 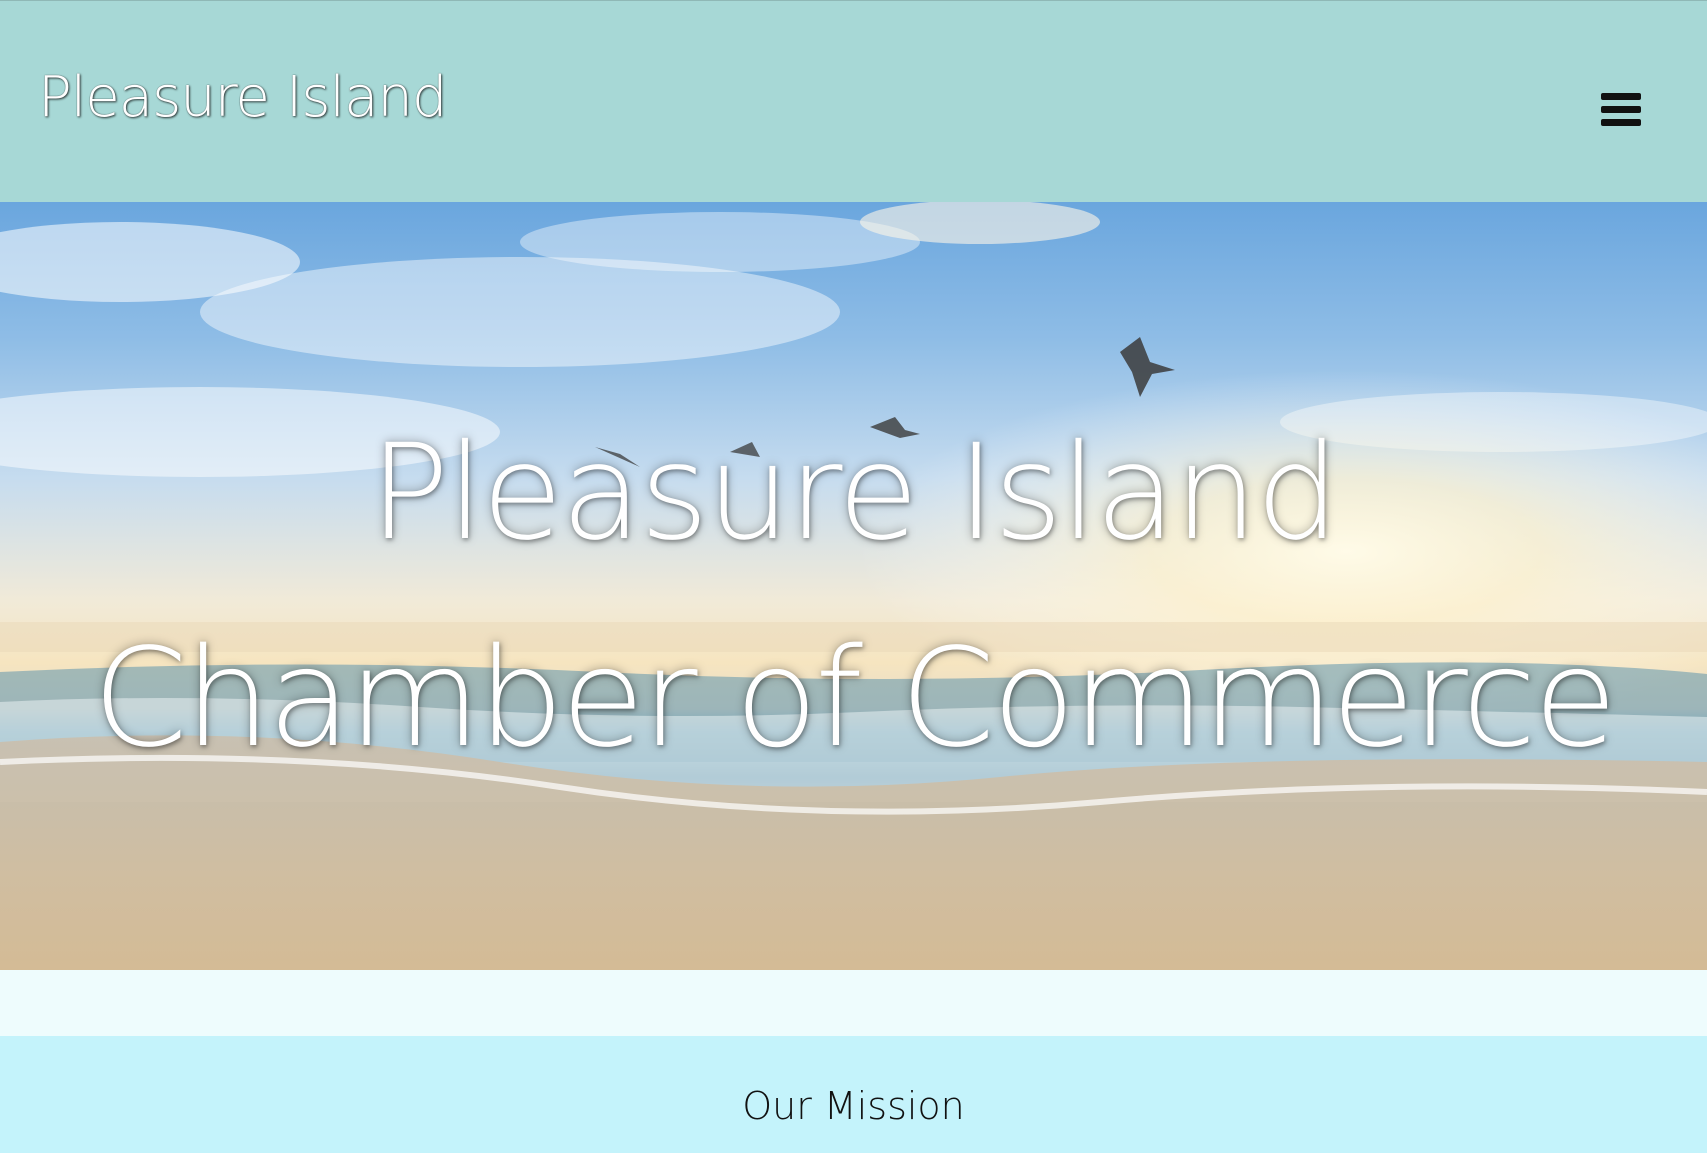 I want to click on hamburger-menu-icon, so click(x=1621, y=111).